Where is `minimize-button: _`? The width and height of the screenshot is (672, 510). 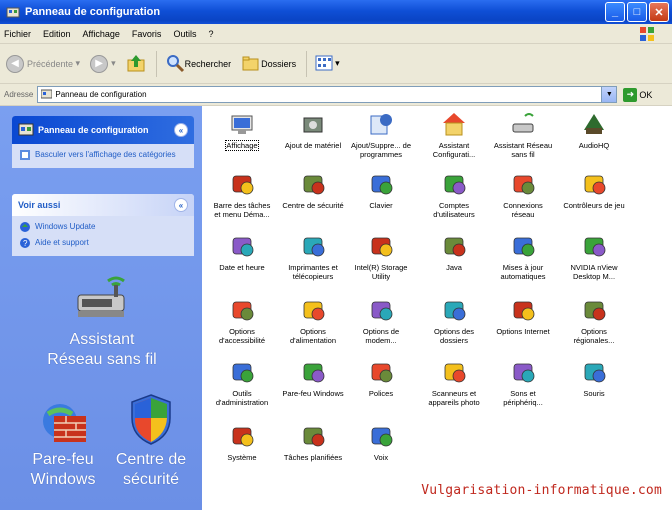
minimize-button: _ is located at coordinates (615, 12).